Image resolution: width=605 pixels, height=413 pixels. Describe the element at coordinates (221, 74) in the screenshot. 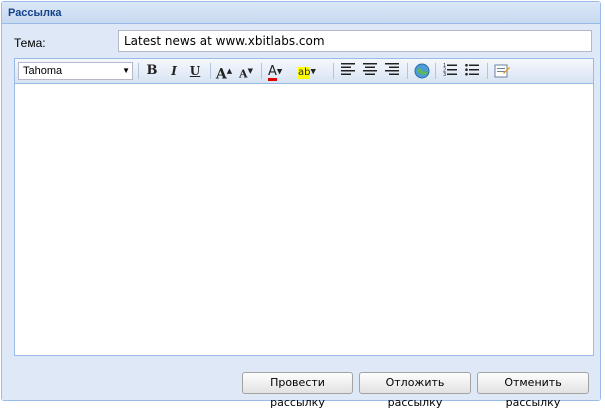

I see `grow-text-icon: A` at that location.